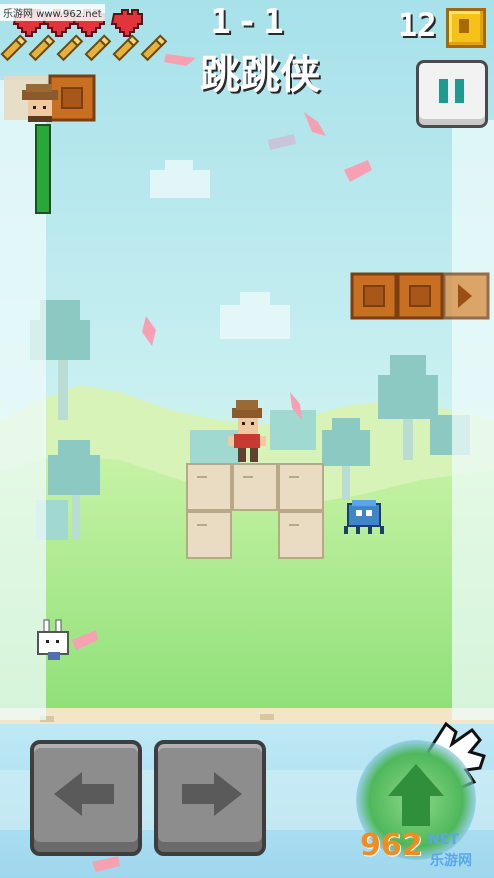  What do you see at coordinates (452, 94) in the screenshot?
I see `pause-button` at bounding box center [452, 94].